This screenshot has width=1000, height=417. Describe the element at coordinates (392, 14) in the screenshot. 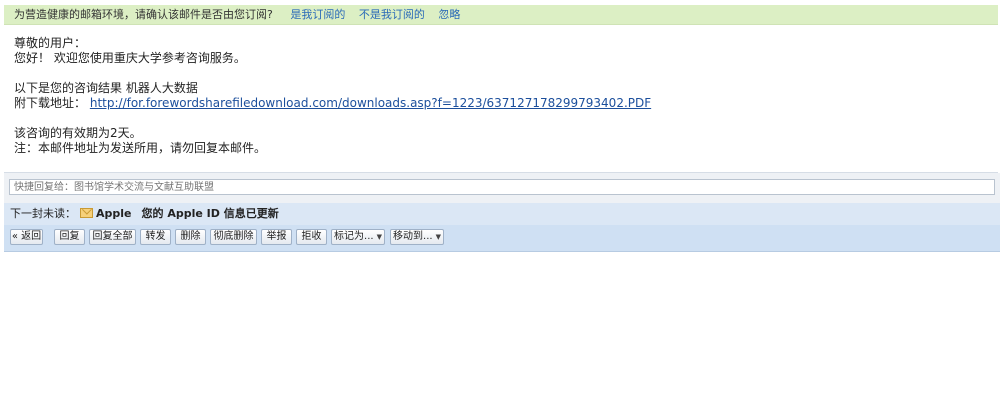

I see `option-not-subscribed-link: 不是我订阅的` at that location.